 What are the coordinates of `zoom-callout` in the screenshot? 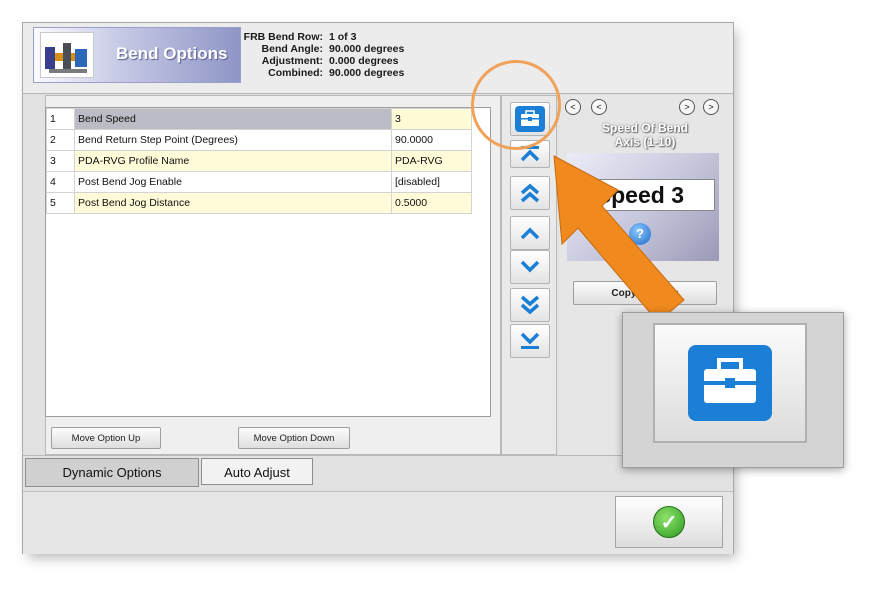 It's located at (733, 390).